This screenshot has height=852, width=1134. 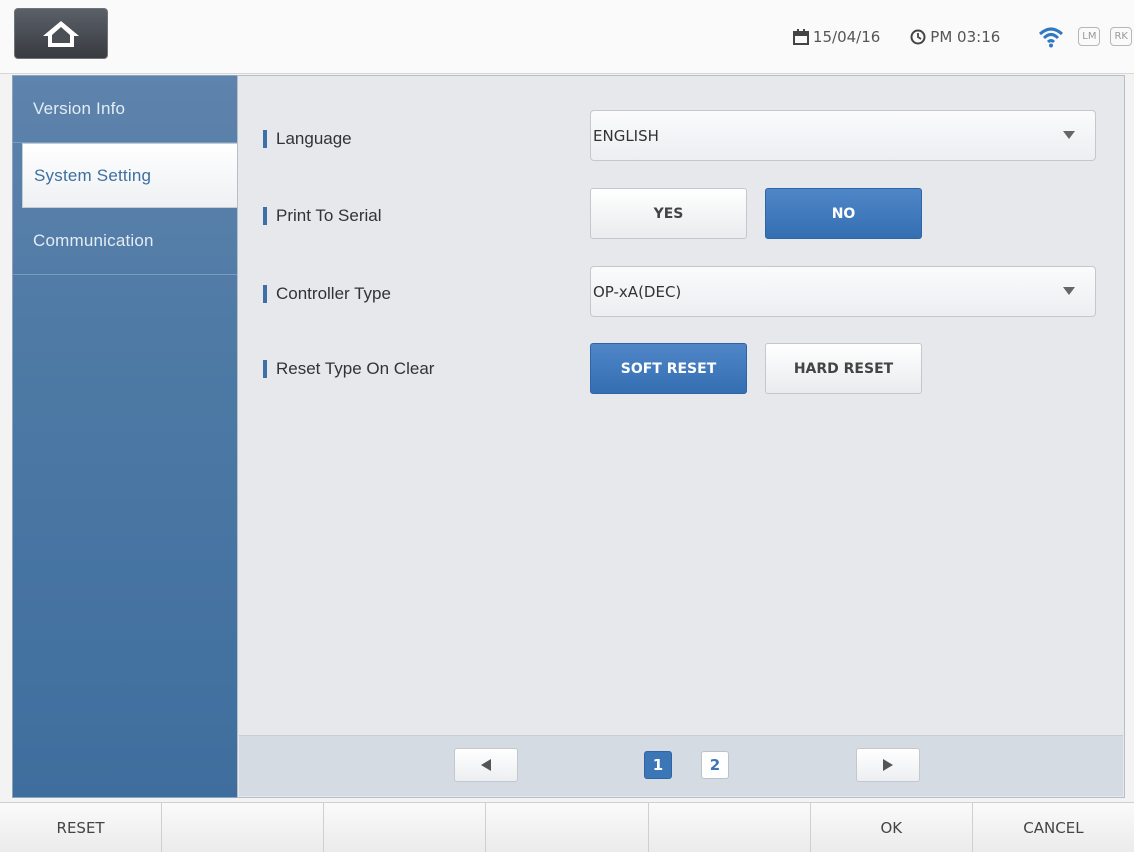 I want to click on controller-type-value: OP-xA(DEC), so click(x=637, y=291).